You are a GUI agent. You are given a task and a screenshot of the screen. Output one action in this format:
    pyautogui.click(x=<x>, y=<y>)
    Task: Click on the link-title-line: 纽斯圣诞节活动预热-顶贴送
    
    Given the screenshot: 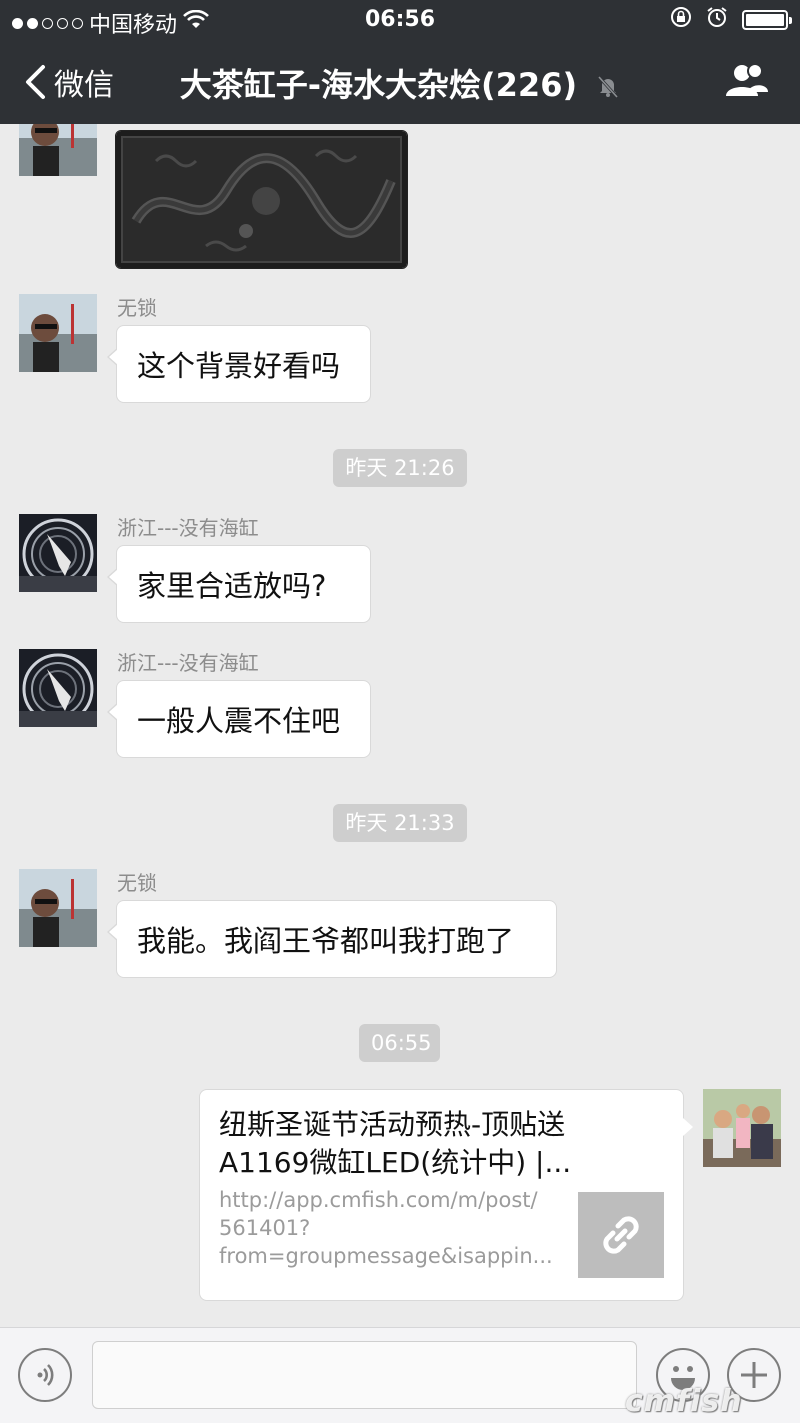 What is the action you would take?
    pyautogui.click(x=392, y=1124)
    